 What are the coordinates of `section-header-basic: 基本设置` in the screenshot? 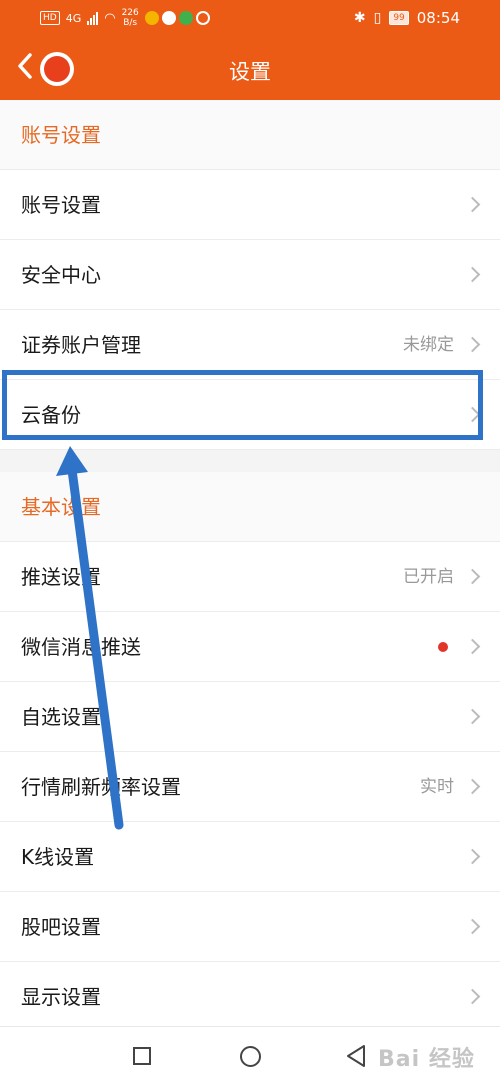 It's located at (250, 507).